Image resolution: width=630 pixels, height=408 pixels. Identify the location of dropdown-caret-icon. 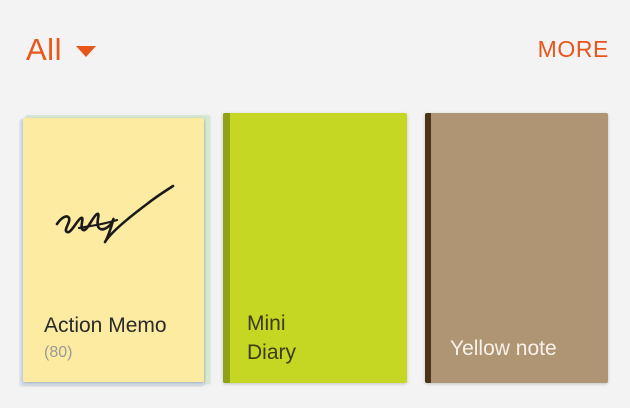
(85, 51).